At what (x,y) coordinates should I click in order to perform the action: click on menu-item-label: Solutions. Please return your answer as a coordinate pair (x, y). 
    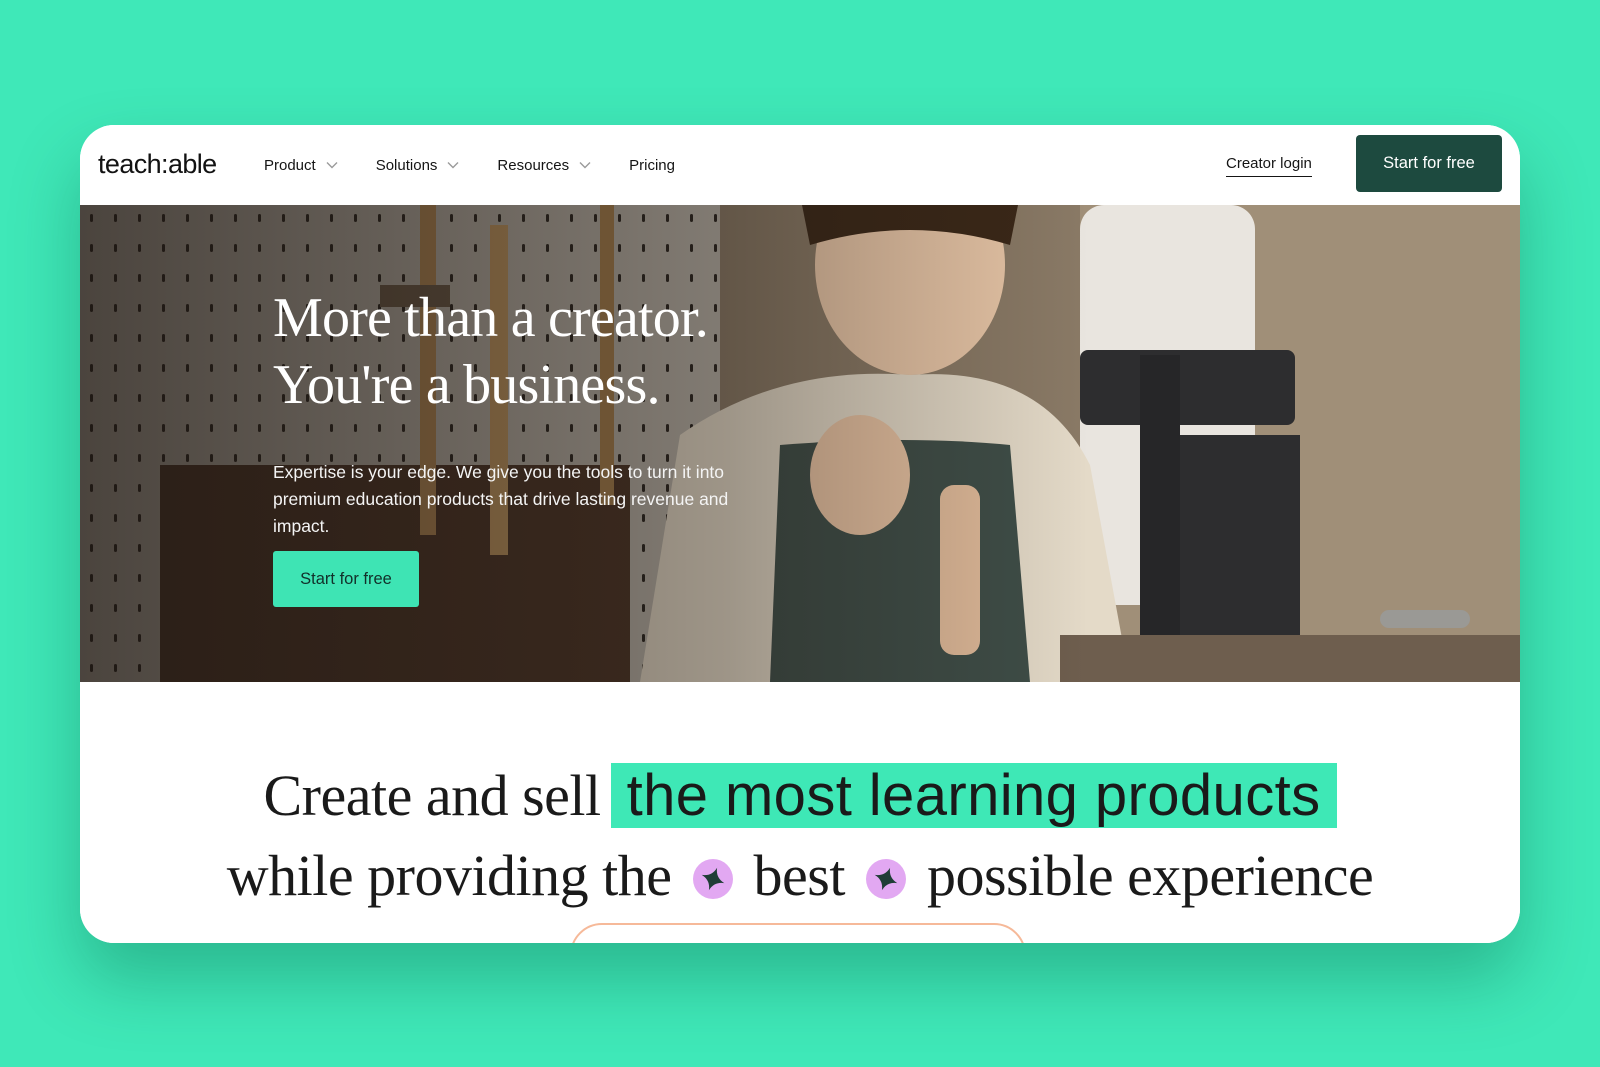
    Looking at the image, I should click on (406, 165).